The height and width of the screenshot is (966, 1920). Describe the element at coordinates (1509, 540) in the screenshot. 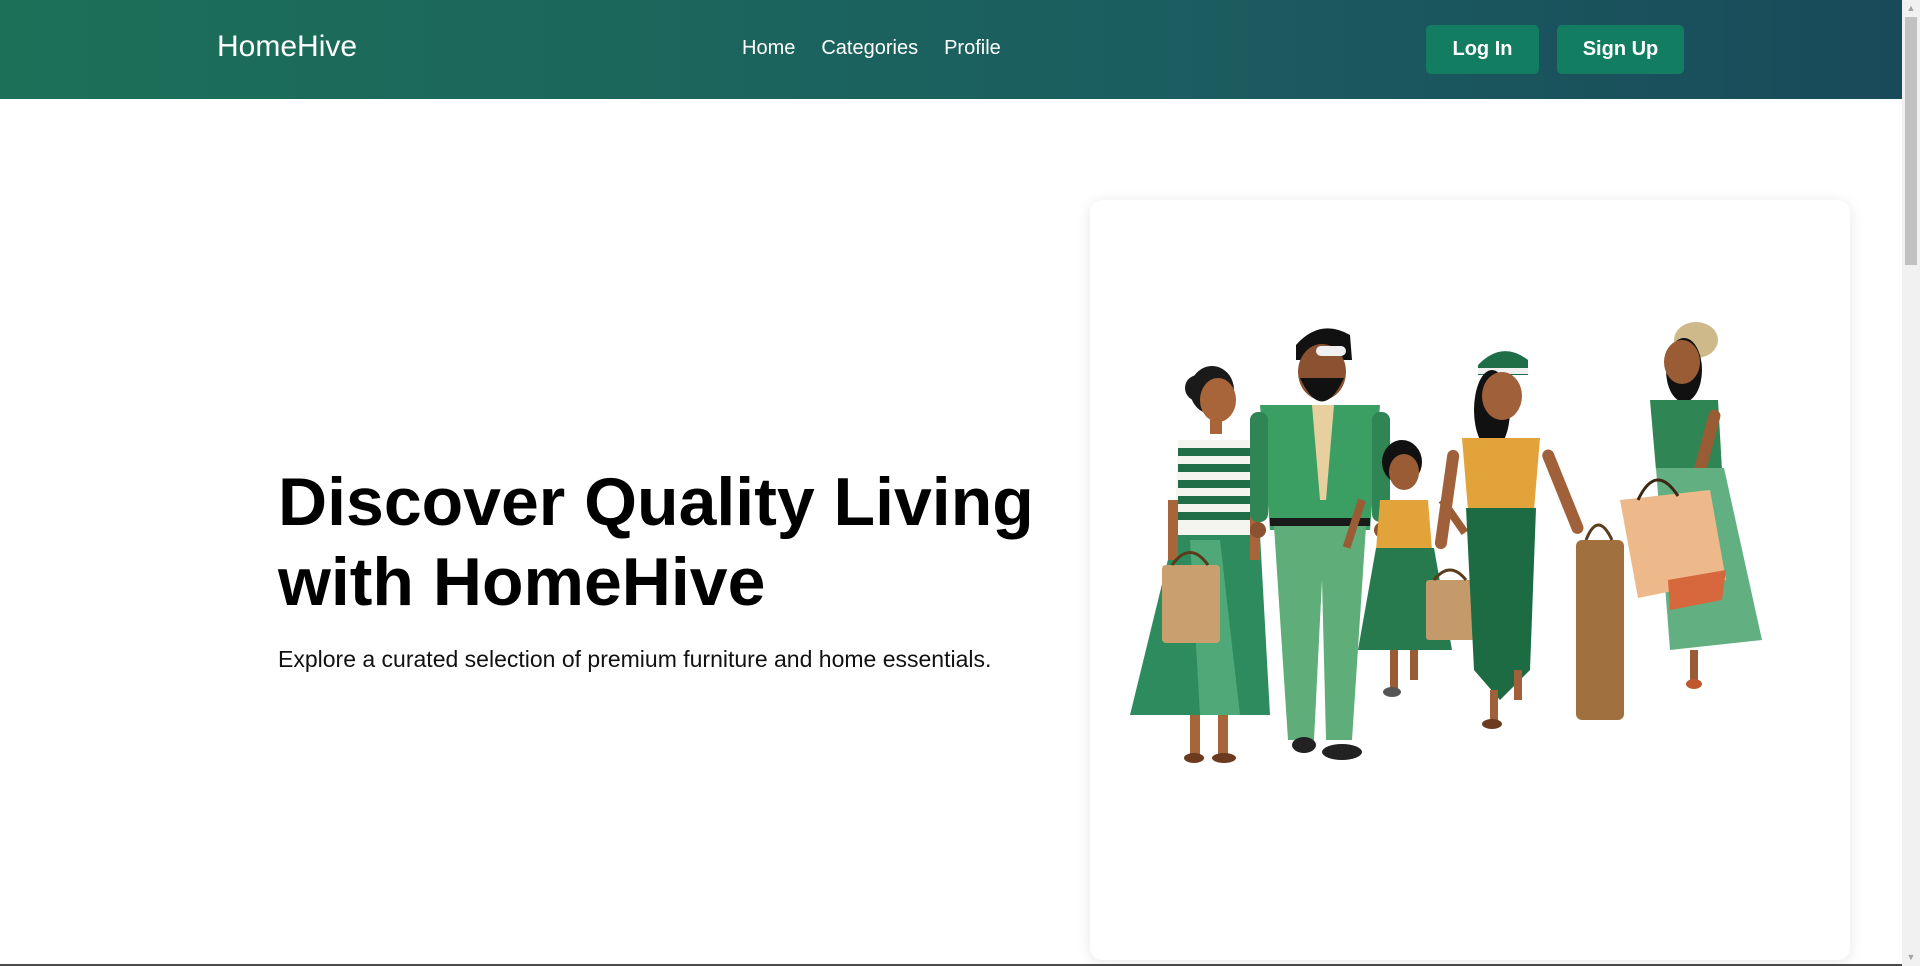

I see `figure-woman-mustard` at that location.